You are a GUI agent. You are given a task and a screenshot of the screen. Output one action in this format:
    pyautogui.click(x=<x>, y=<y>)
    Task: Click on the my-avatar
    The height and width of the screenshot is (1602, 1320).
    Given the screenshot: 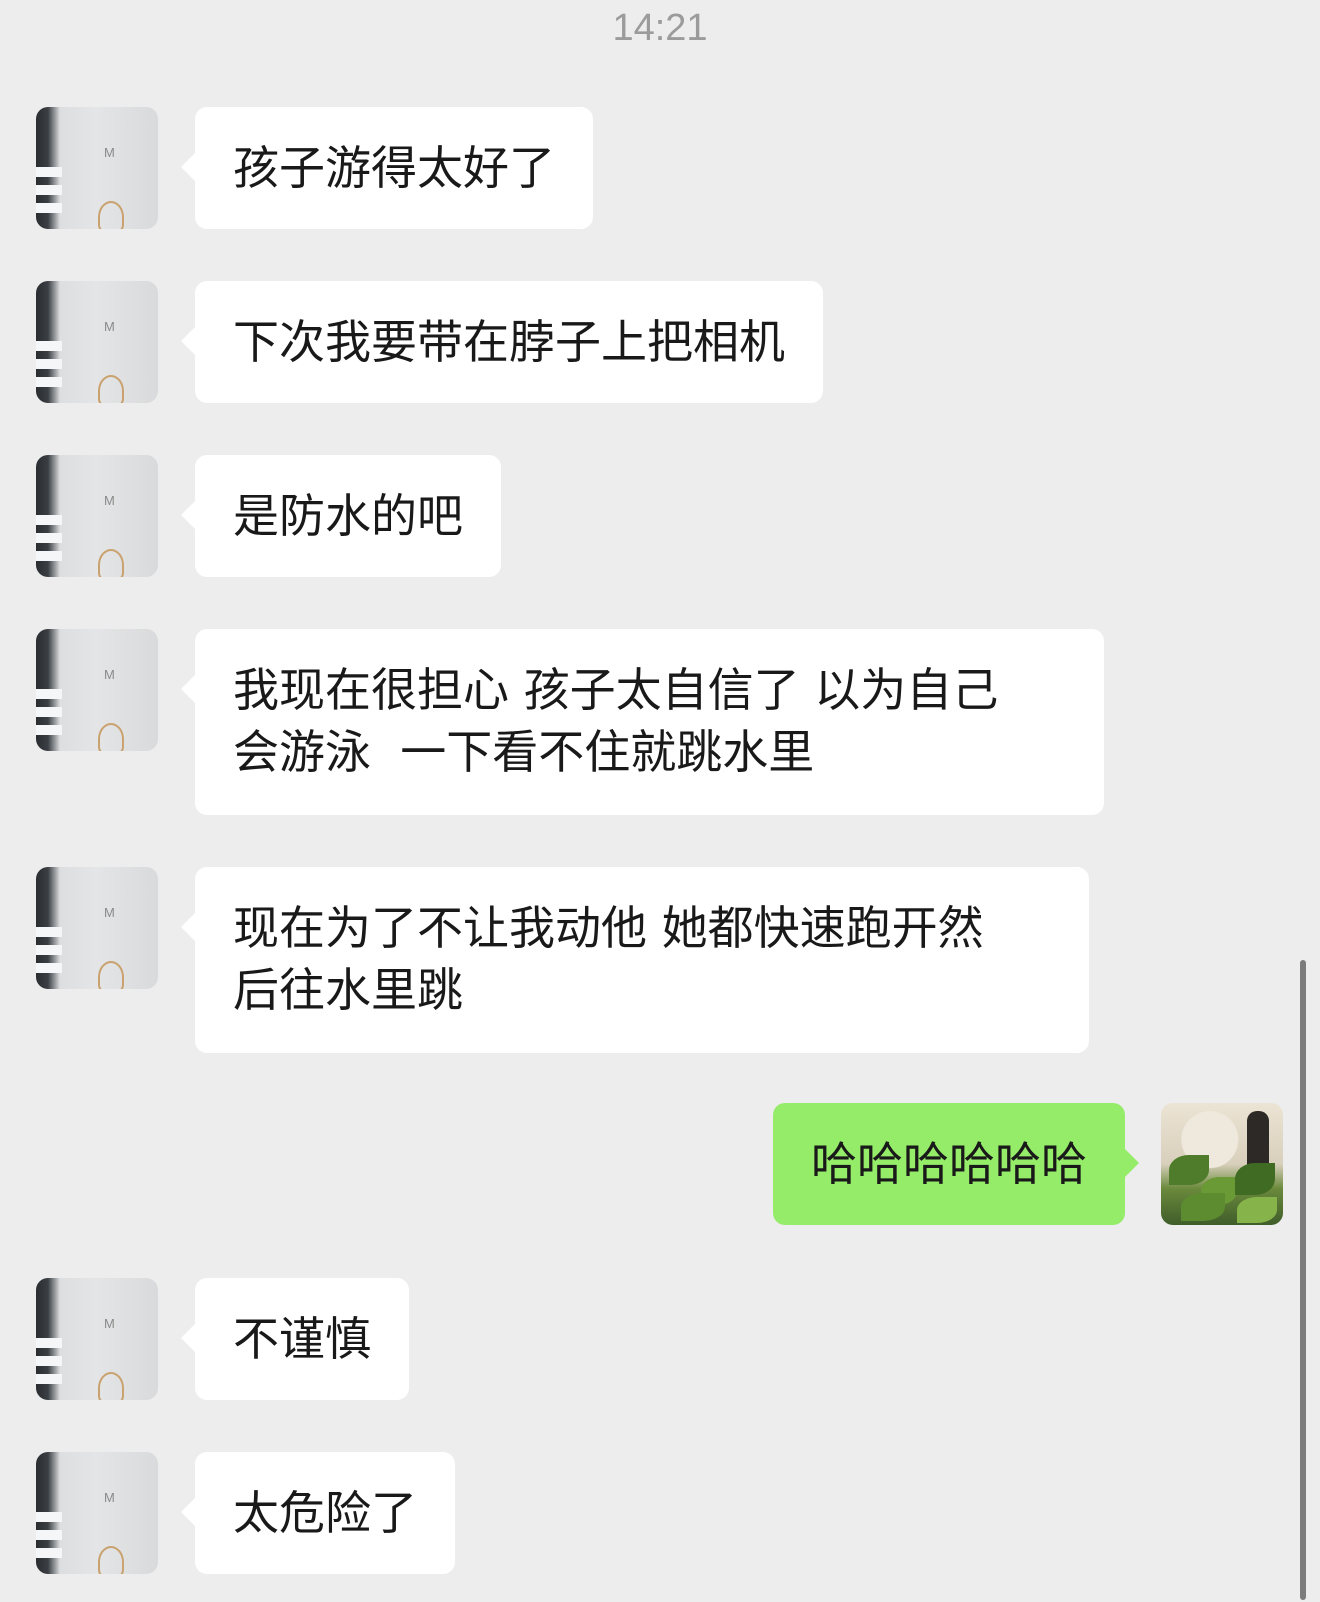 What is the action you would take?
    pyautogui.click(x=1222, y=1164)
    